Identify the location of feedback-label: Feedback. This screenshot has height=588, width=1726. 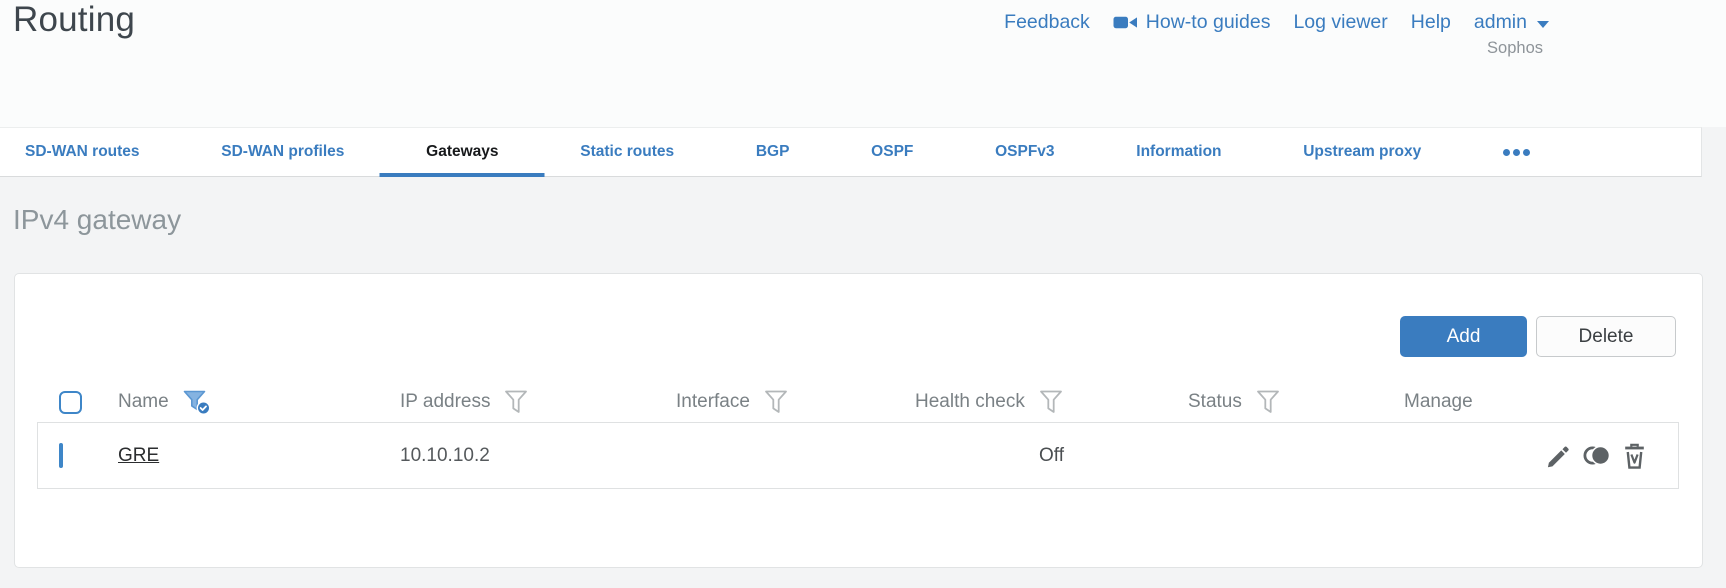
(1047, 22).